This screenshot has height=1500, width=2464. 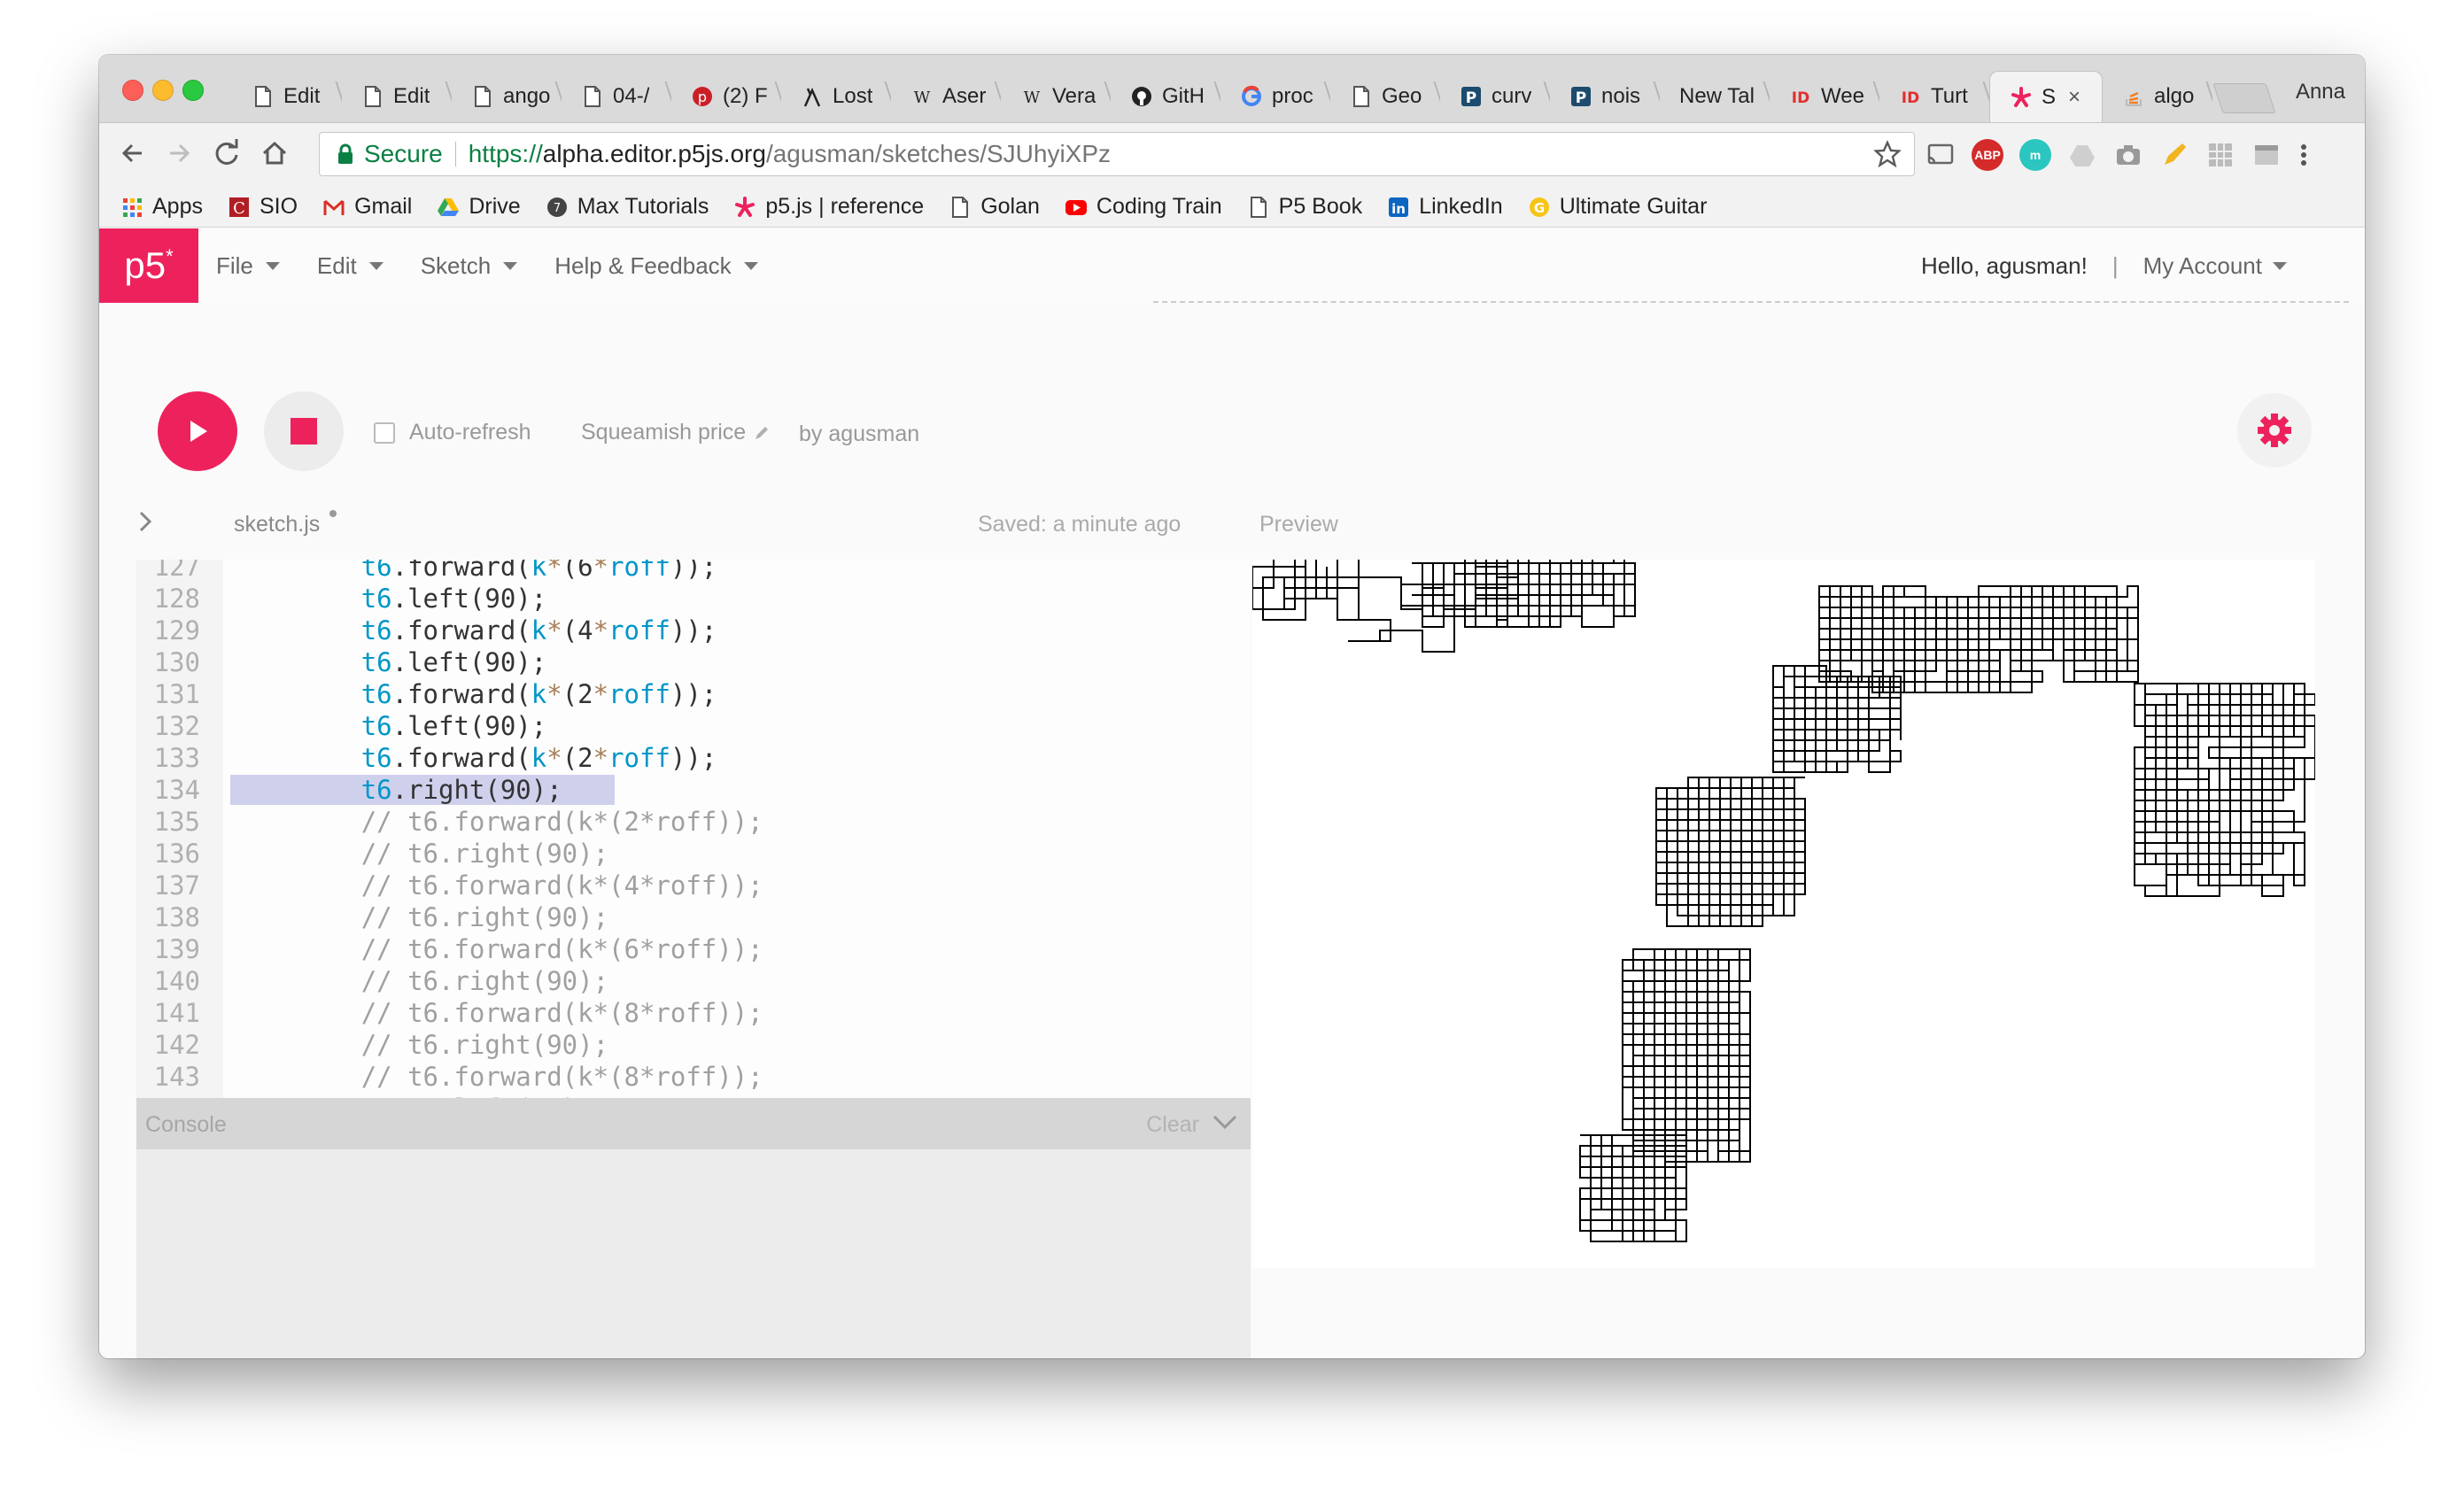 What do you see at coordinates (538, 694) in the screenshot?
I see `code-text: t6.forward(k*(2*roff));` at bounding box center [538, 694].